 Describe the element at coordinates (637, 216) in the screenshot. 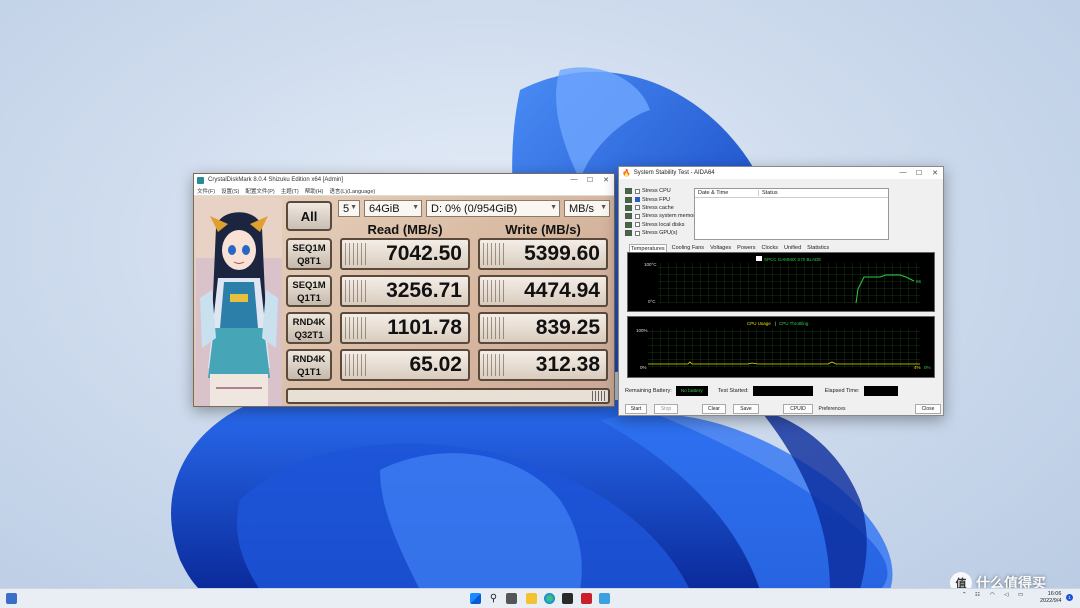

I see `stress-memory-checkbox` at that location.